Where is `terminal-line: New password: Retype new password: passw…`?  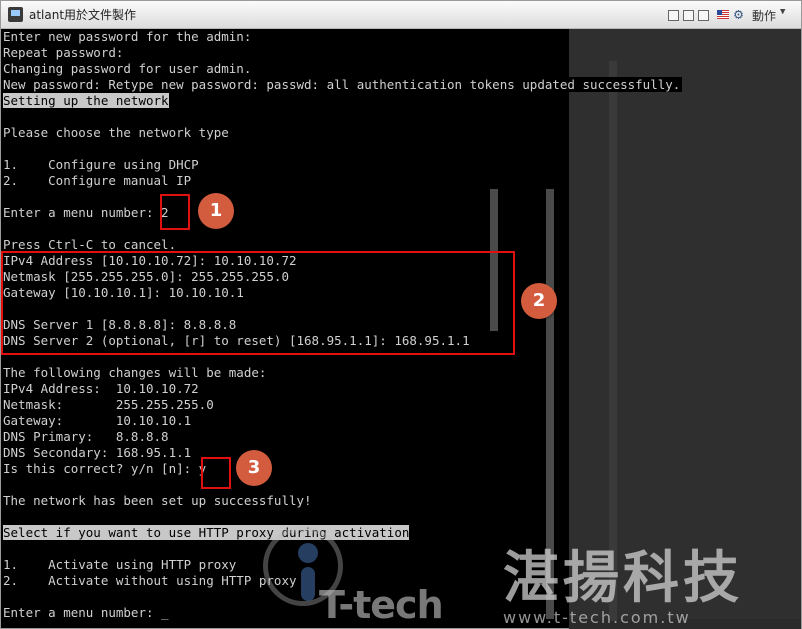 terminal-line: New password: Retype new password: passw… is located at coordinates (343, 84).